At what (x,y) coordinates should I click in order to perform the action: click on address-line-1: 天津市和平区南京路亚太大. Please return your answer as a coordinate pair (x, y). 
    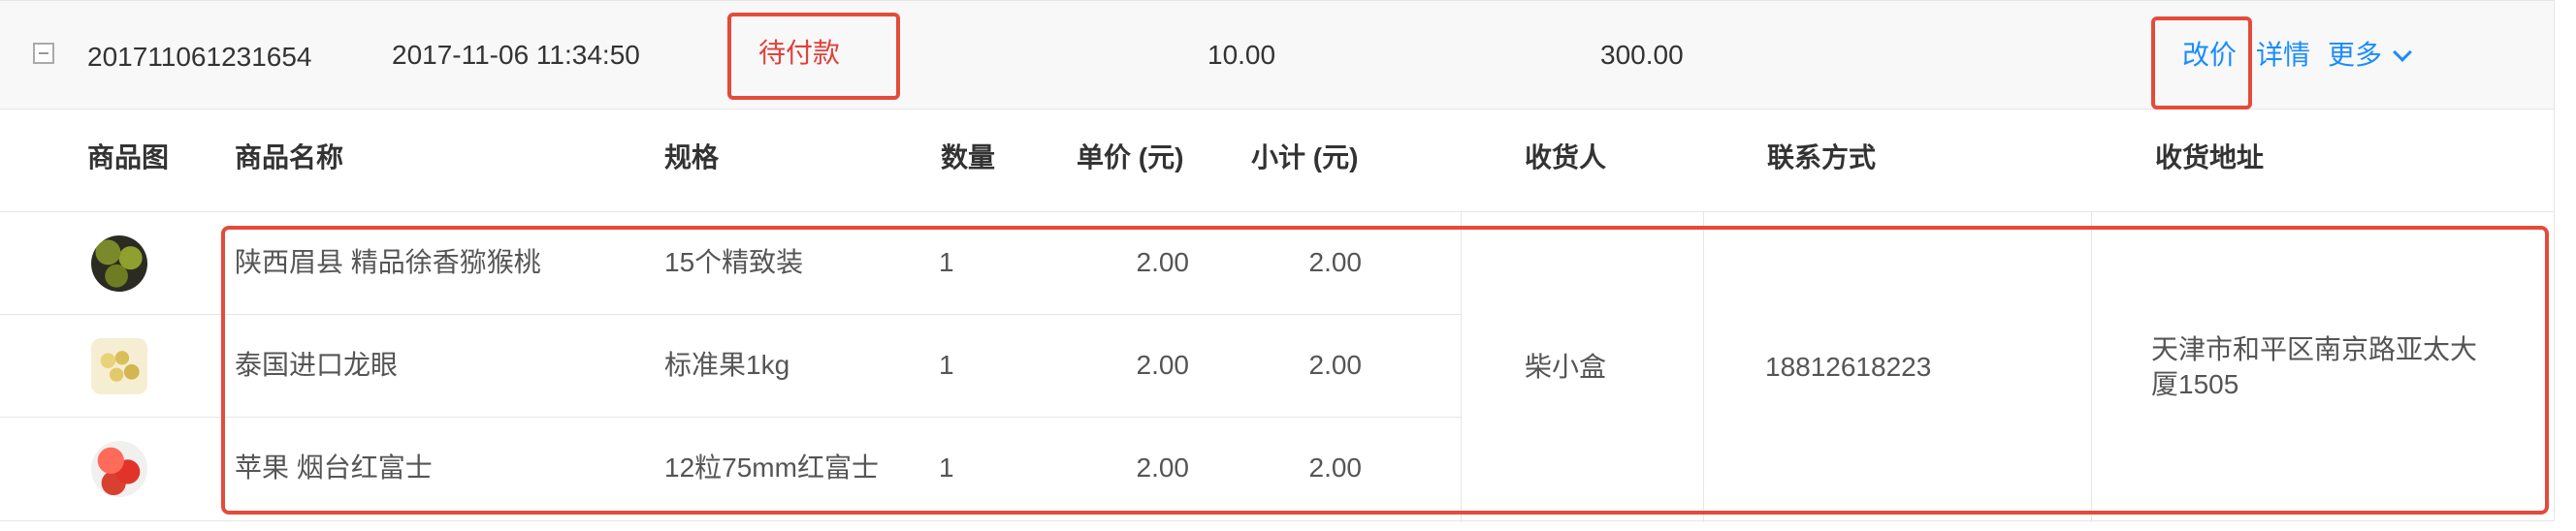
    Looking at the image, I should click on (2314, 349).